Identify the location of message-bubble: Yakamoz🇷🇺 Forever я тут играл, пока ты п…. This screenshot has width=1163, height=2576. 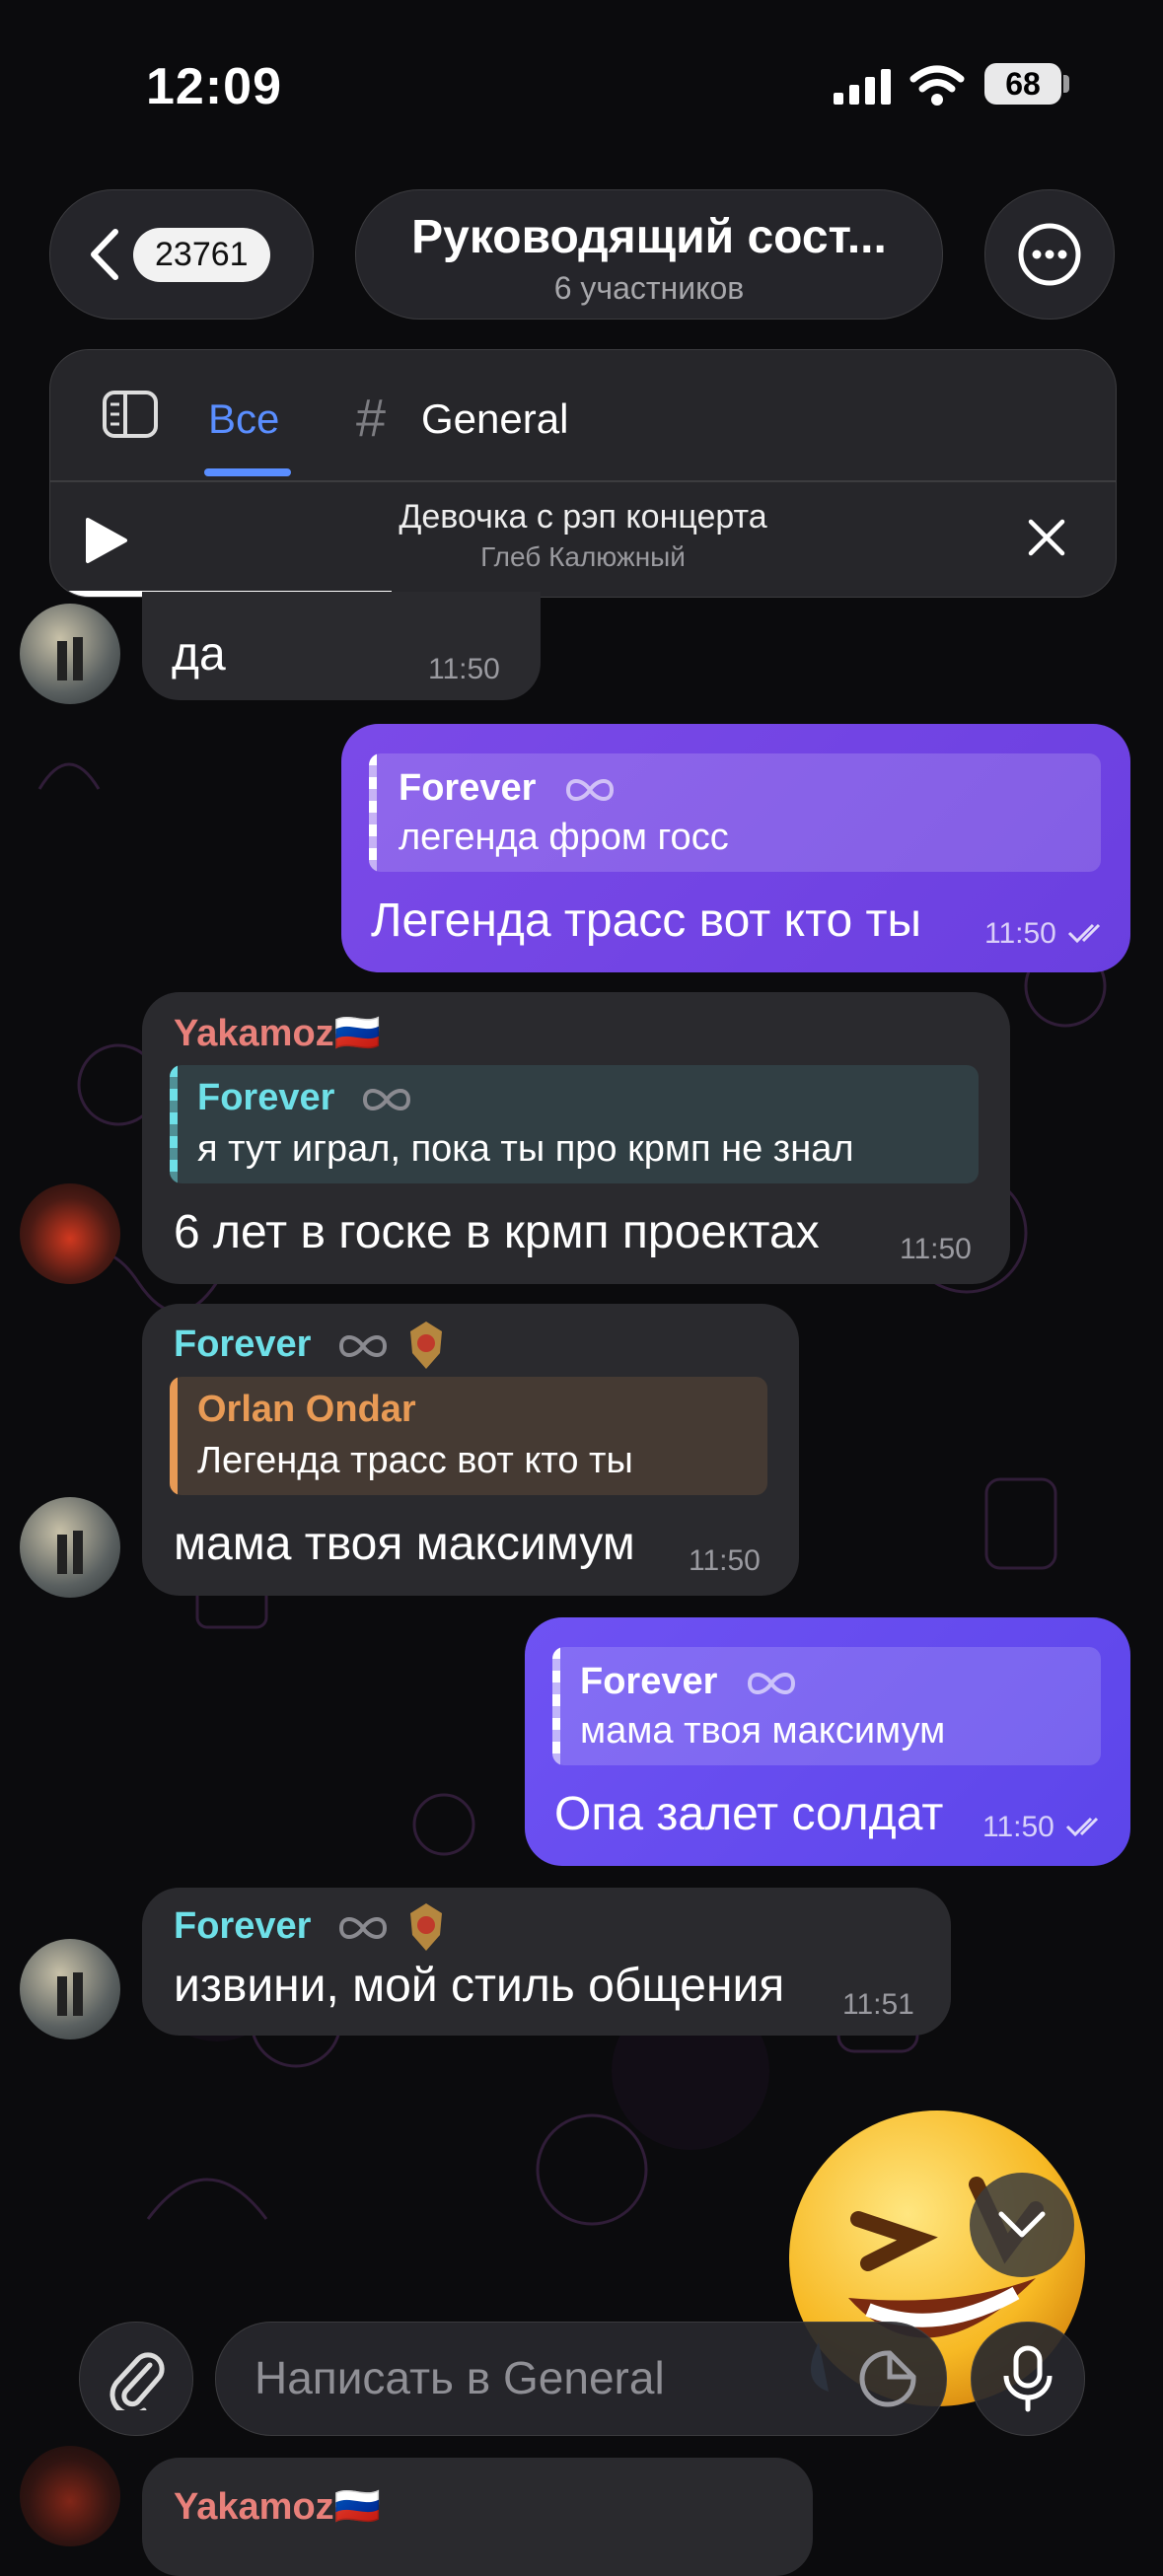
(576, 1138).